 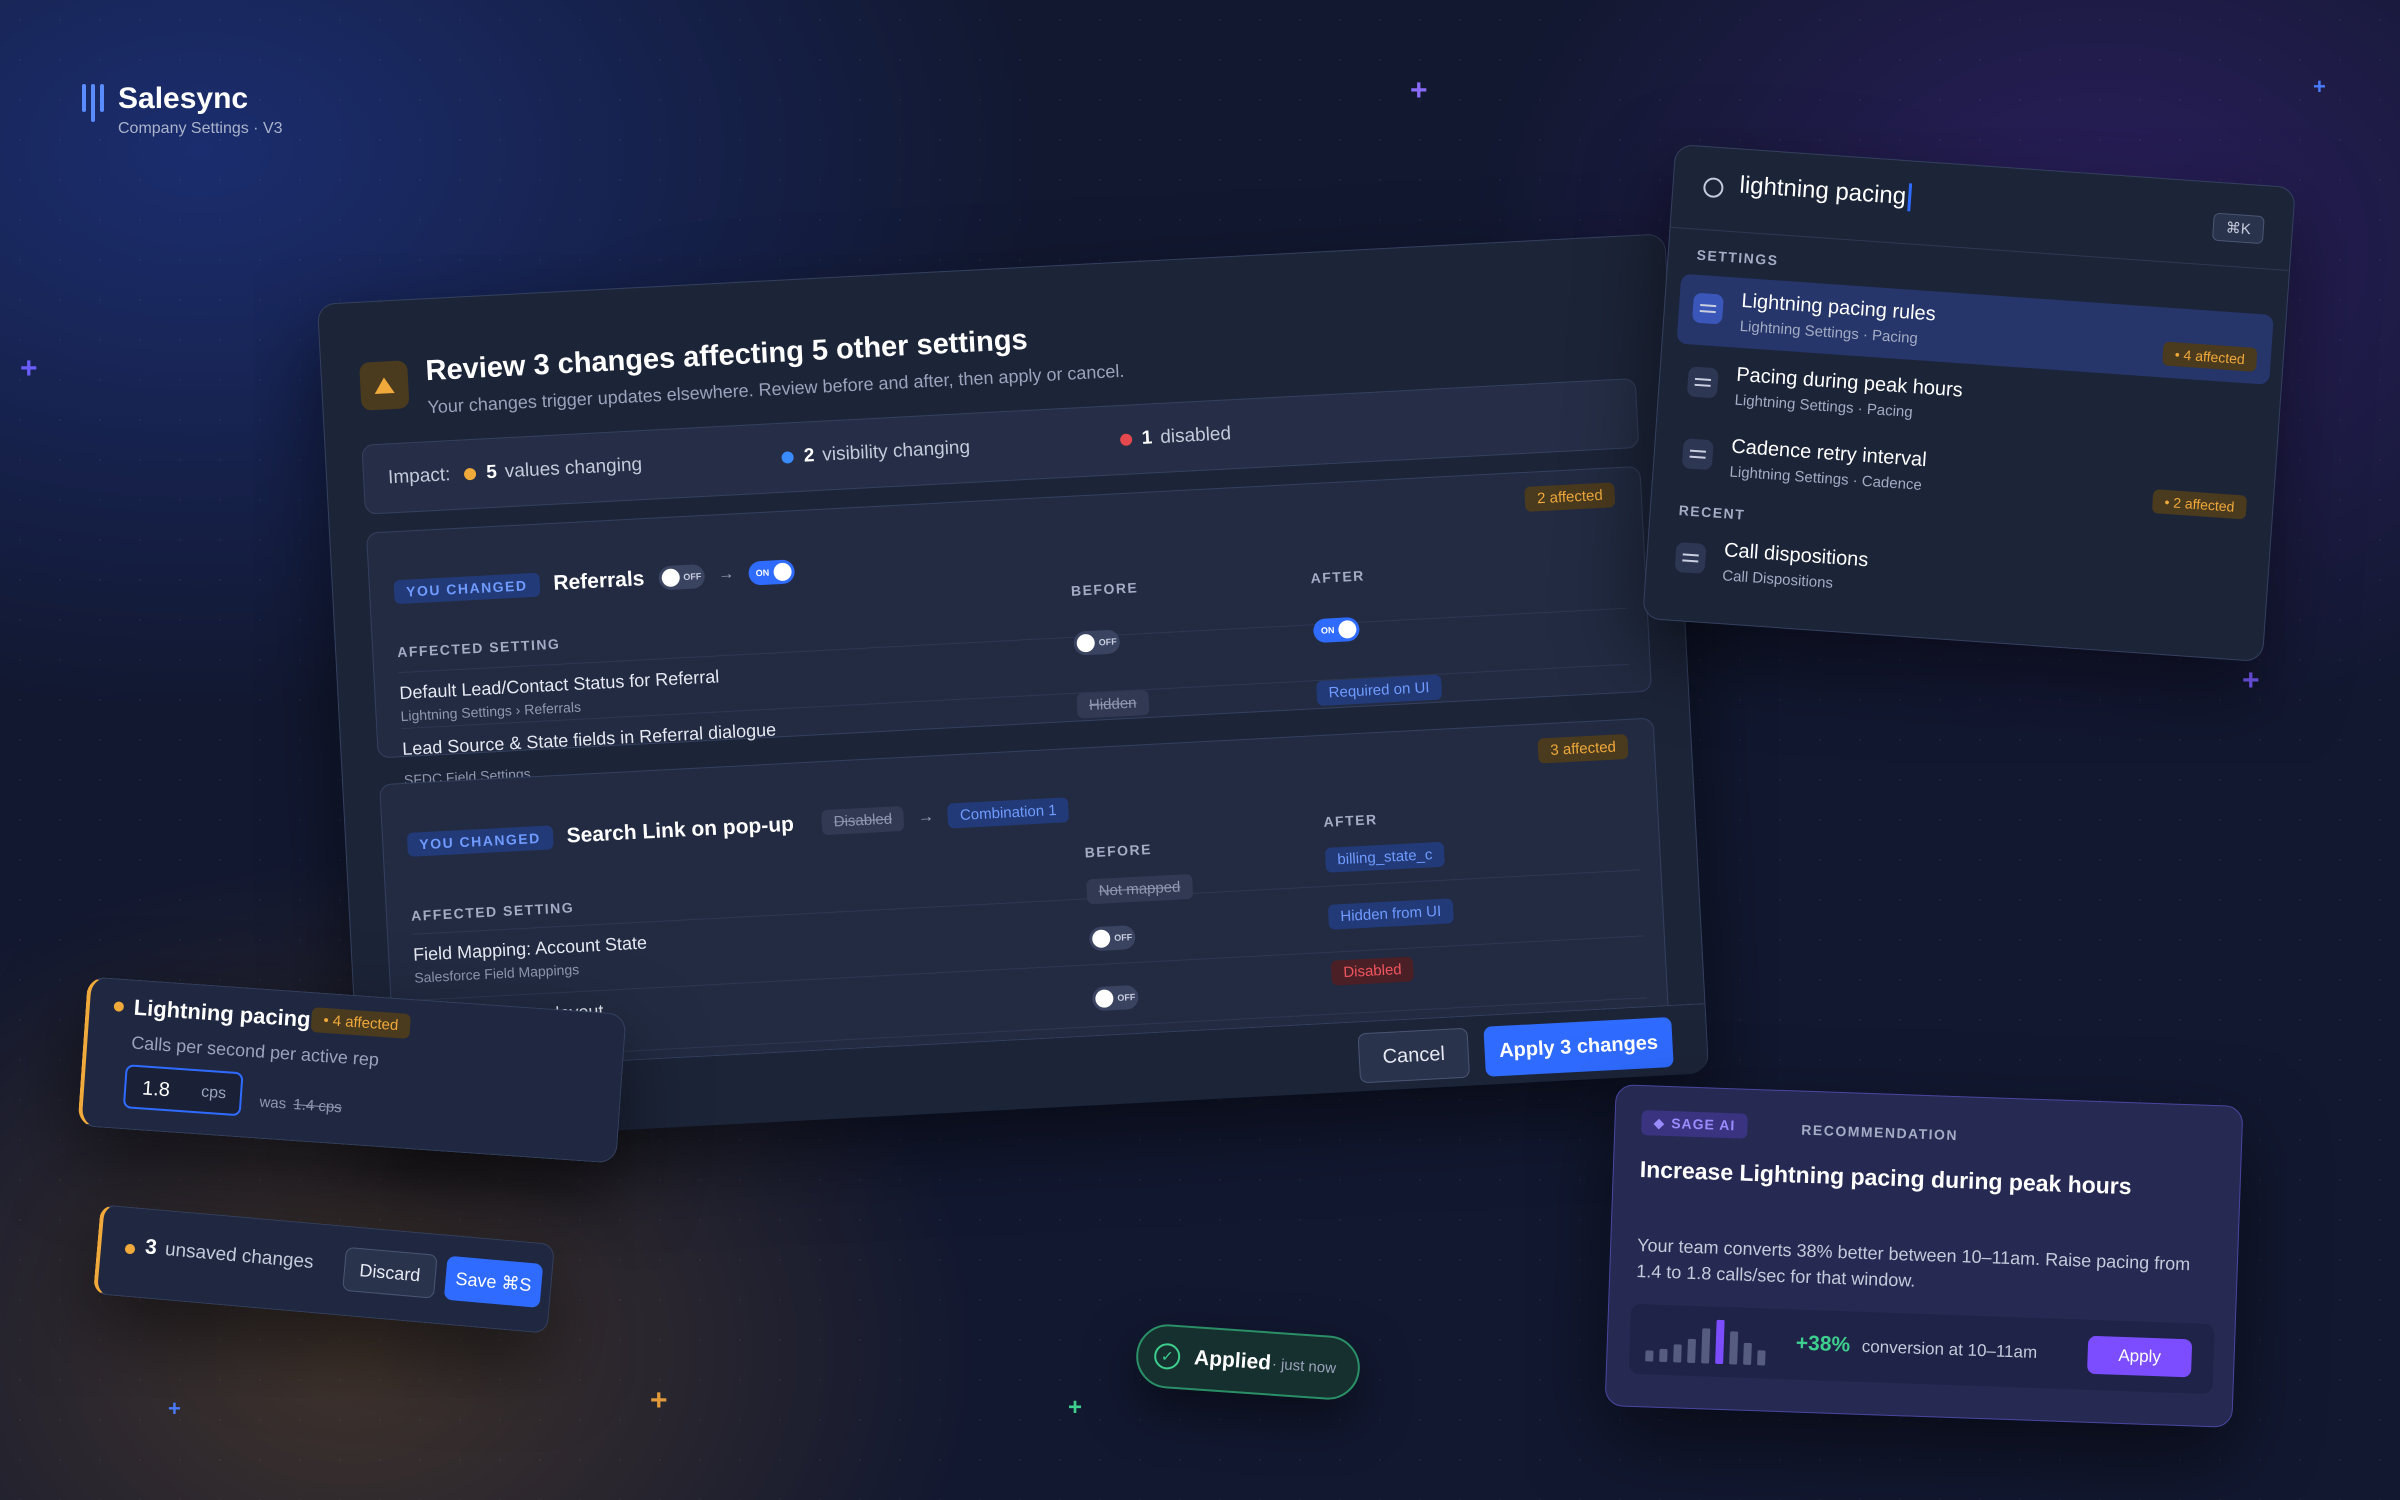 What do you see at coordinates (1167, 1356) in the screenshot?
I see `check-circle-icon: ✓` at bounding box center [1167, 1356].